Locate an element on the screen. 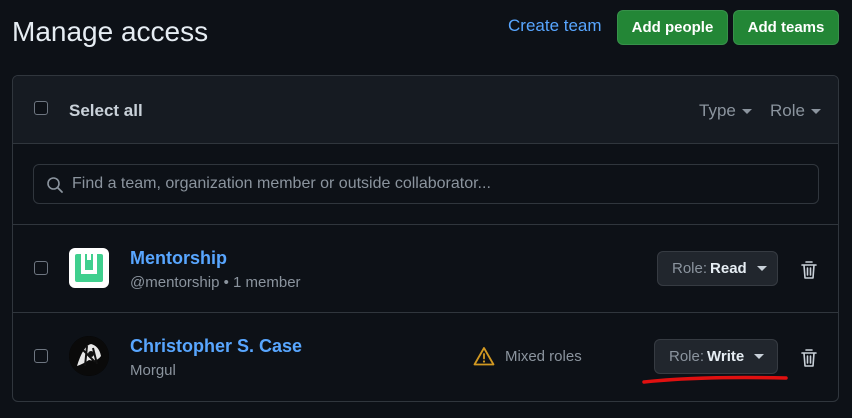  role-value: Read is located at coordinates (728, 268).